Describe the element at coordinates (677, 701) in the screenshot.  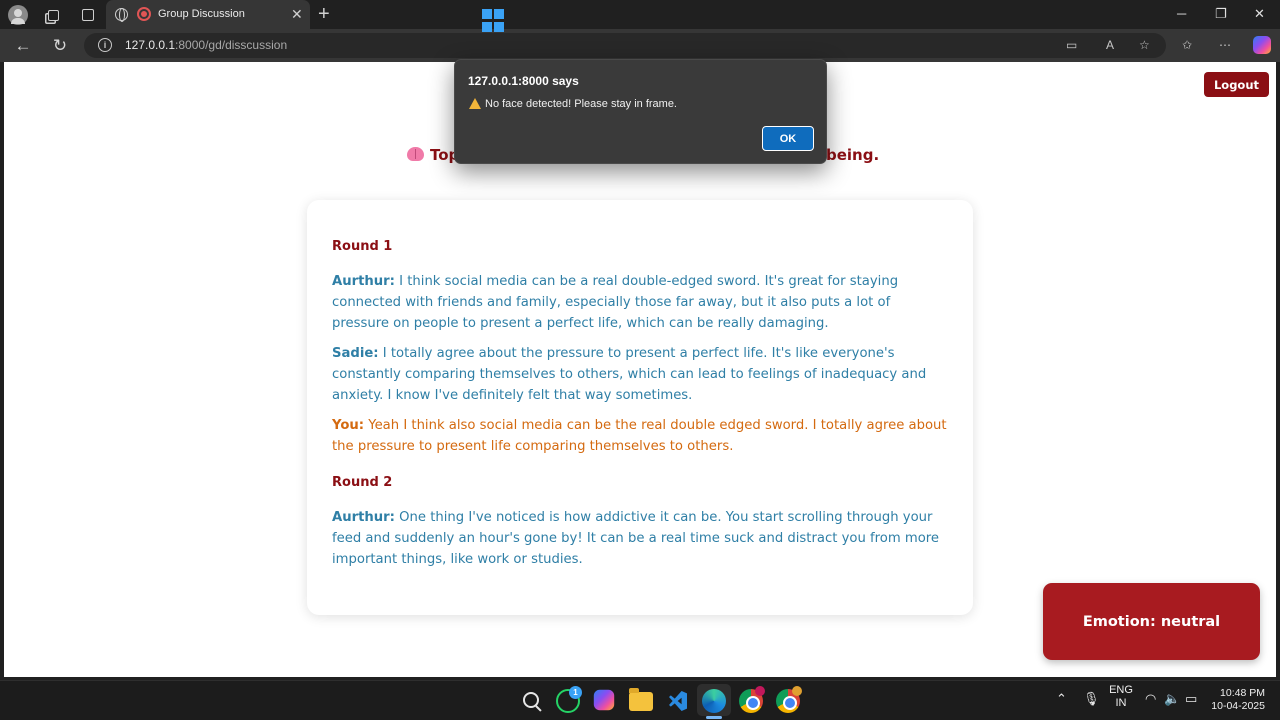
I see `vscode-icon` at that location.